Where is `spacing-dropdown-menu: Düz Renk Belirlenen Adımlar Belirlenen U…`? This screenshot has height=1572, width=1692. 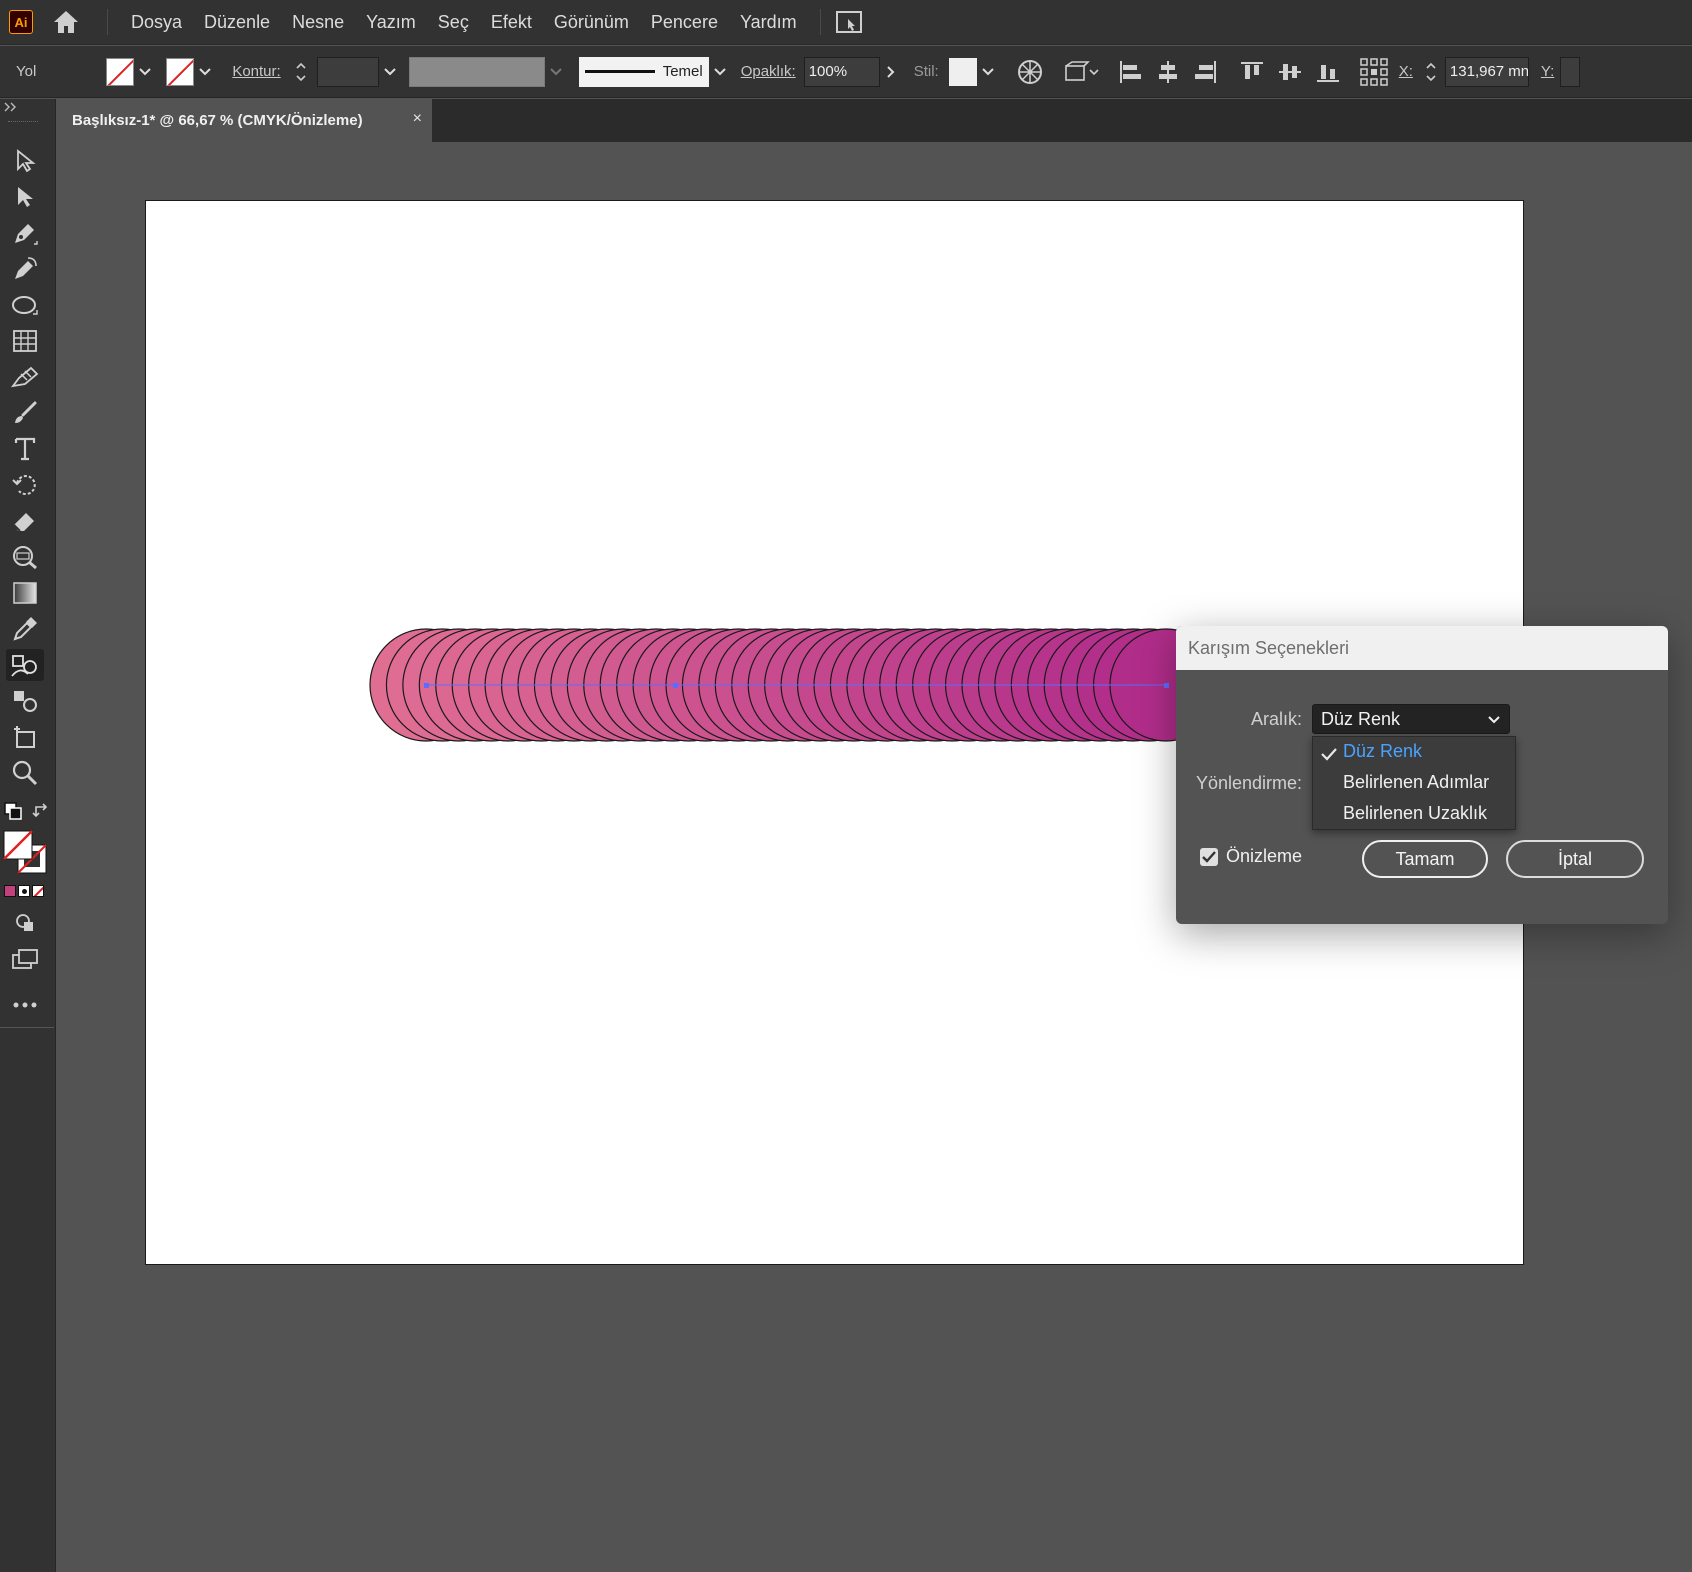
spacing-dropdown-menu: Düz Renk Belirlenen Adımlar Belirlenen U… is located at coordinates (1414, 783).